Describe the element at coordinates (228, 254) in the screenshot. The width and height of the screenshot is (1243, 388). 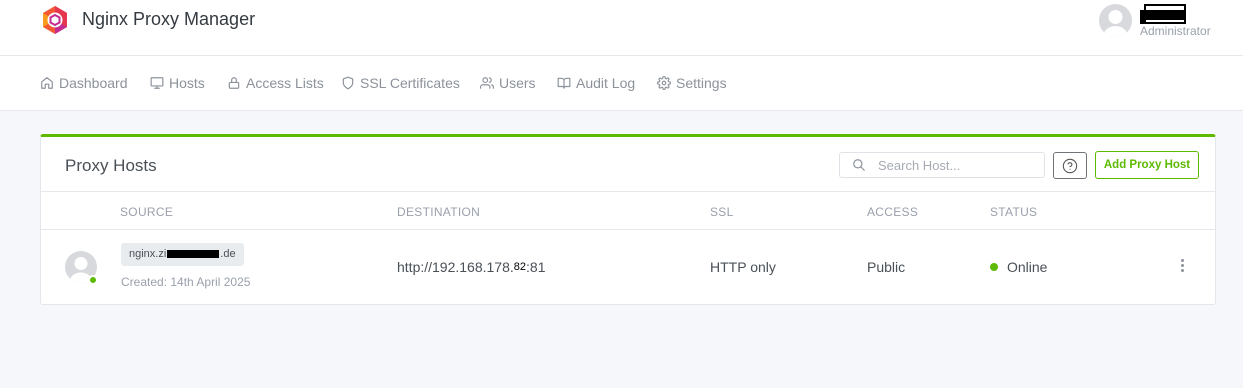
I see `domain-end: .de` at that location.